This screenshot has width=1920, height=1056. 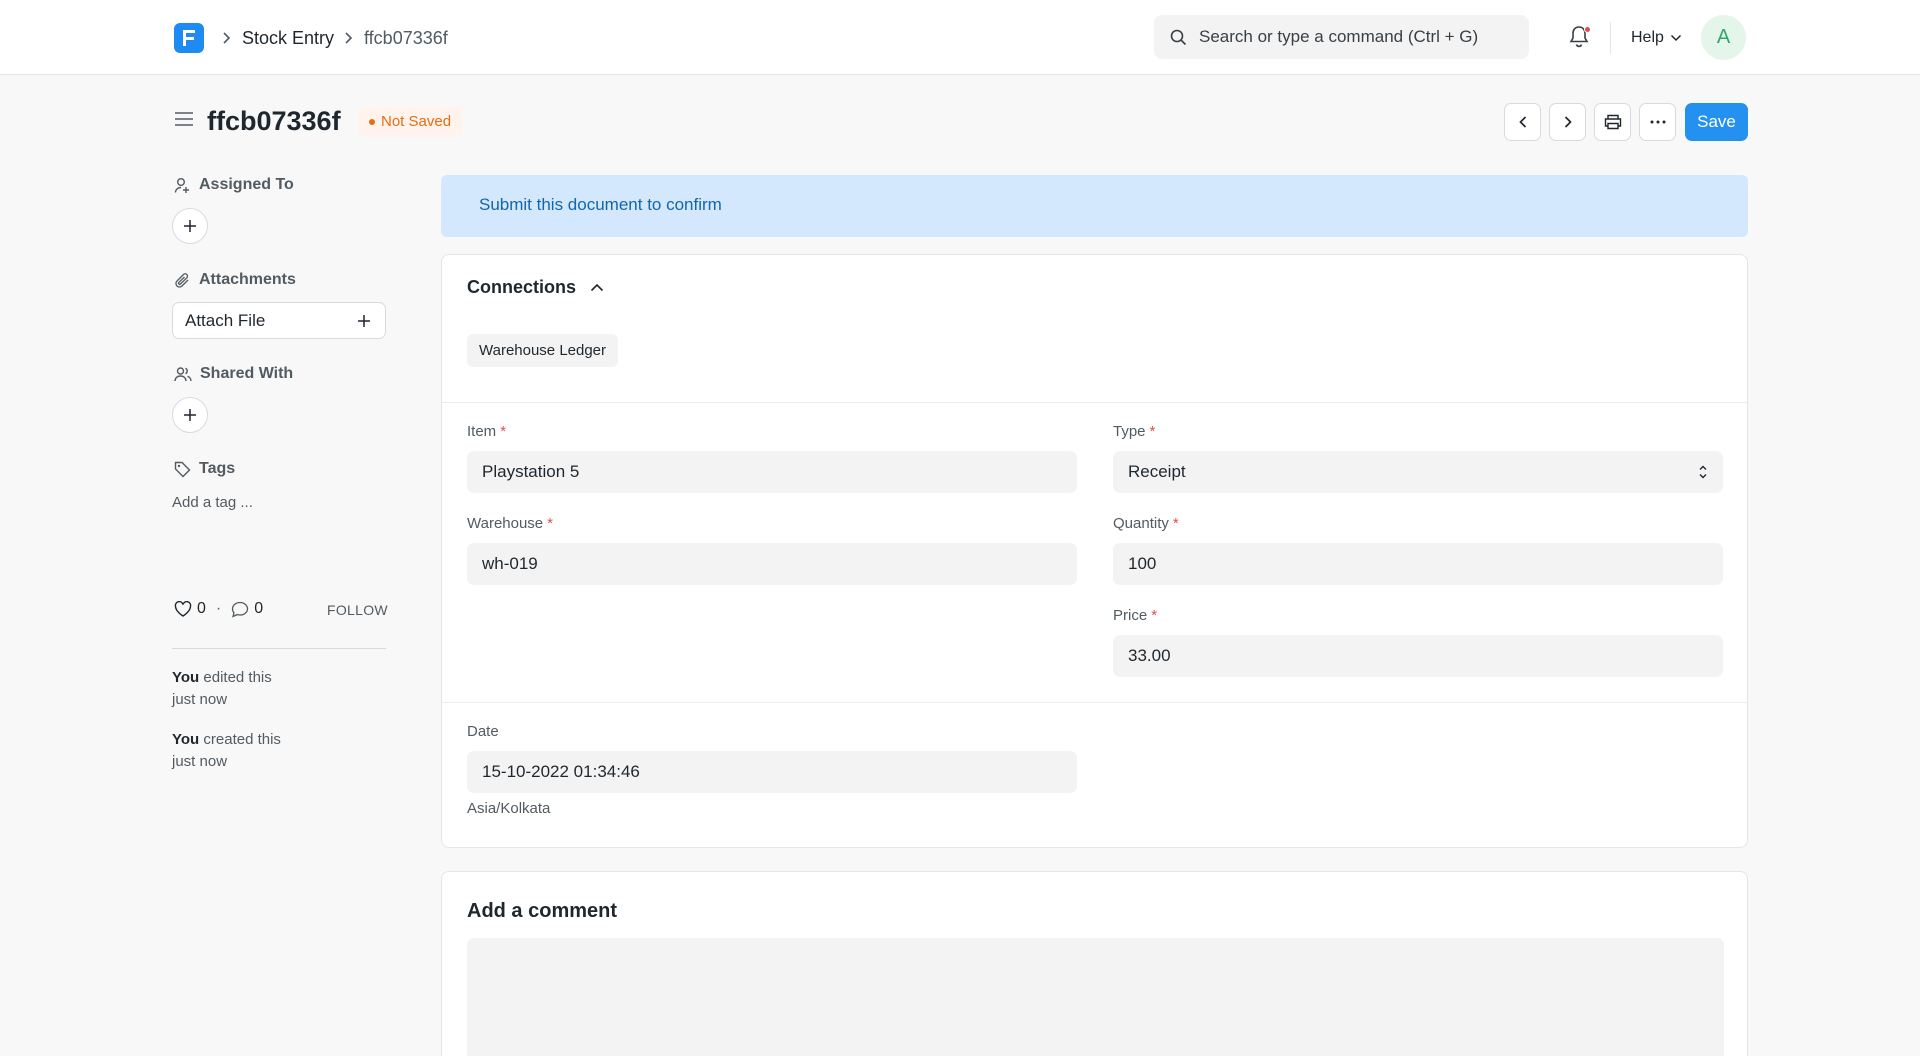 What do you see at coordinates (600, 204) in the screenshot?
I see `alert-text: Submit this document to confirm` at bounding box center [600, 204].